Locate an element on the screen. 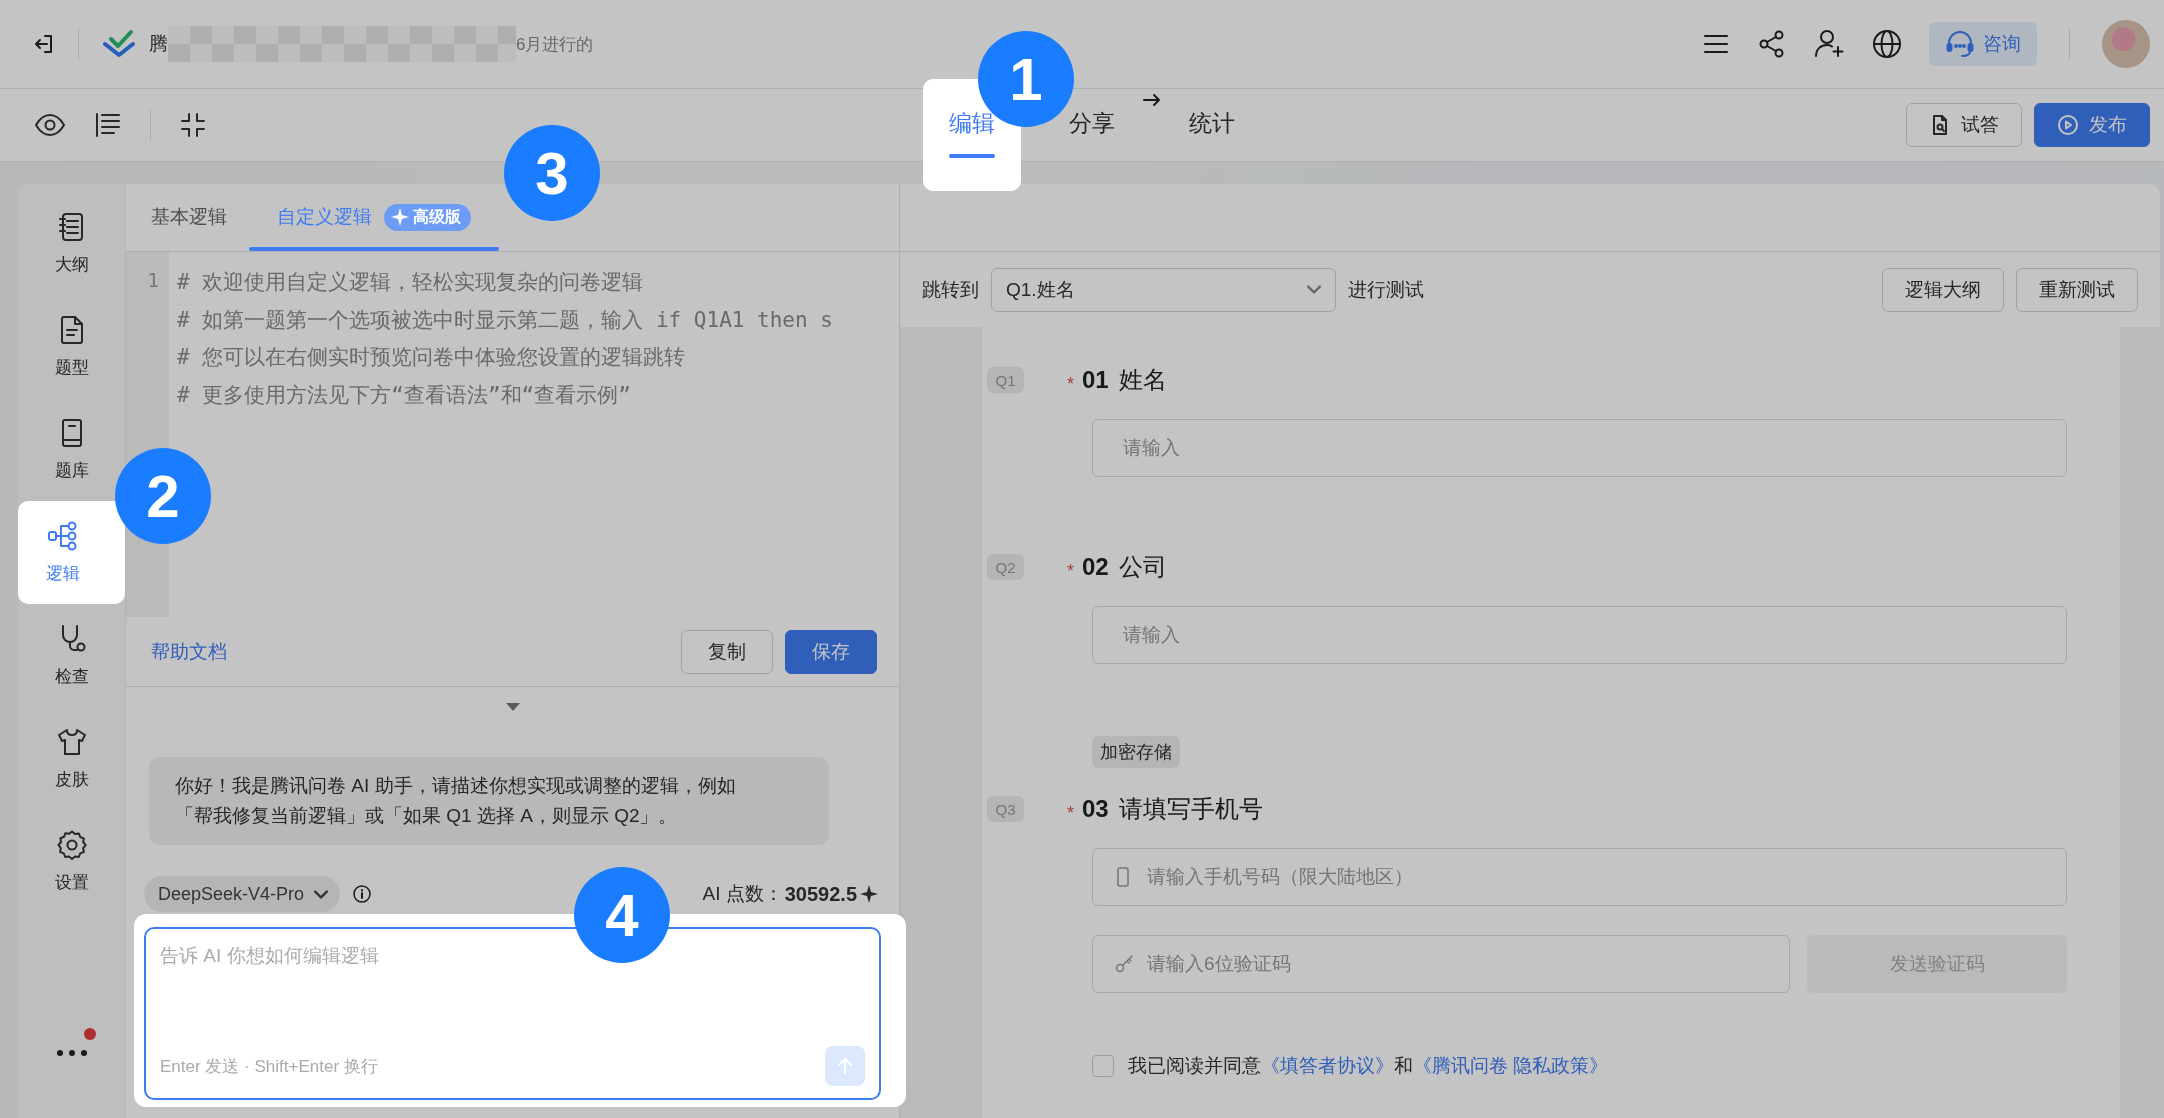 The width and height of the screenshot is (2164, 1118). retest-button: 重新测试 is located at coordinates (2077, 289).